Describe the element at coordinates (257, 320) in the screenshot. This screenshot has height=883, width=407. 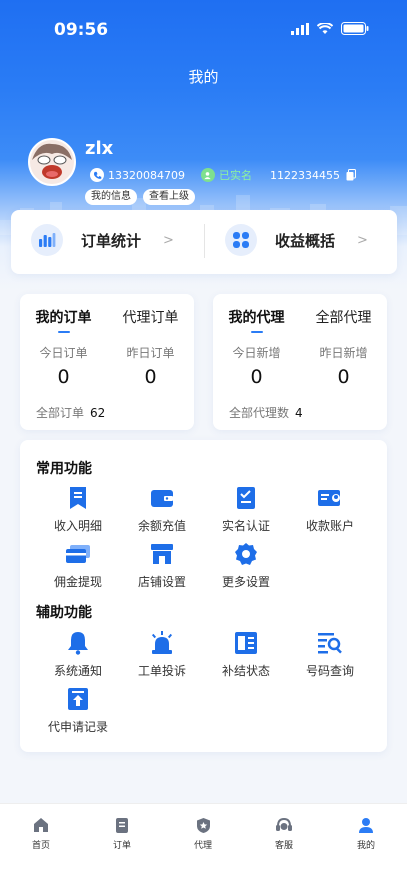
I see `tab-my-agents: 我的代理` at that location.